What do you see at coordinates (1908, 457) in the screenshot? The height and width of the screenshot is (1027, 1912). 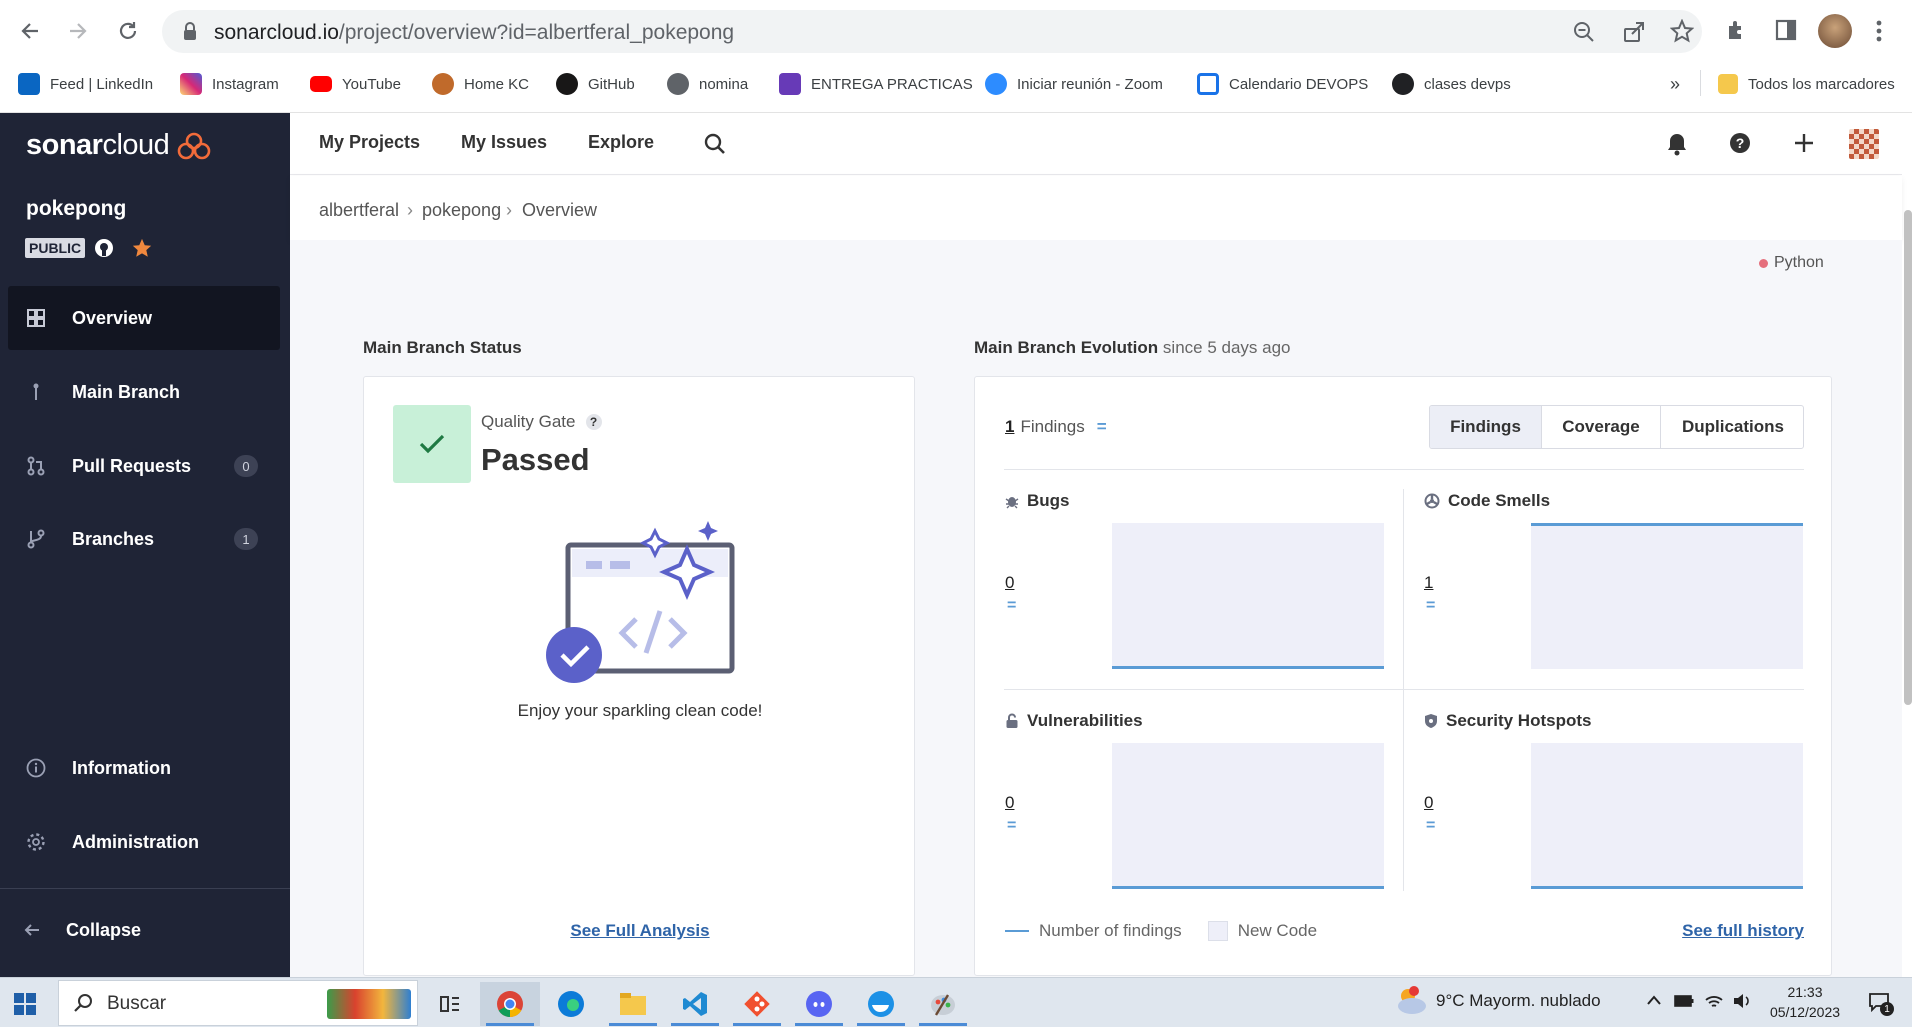 I see `page-scrollbar` at bounding box center [1908, 457].